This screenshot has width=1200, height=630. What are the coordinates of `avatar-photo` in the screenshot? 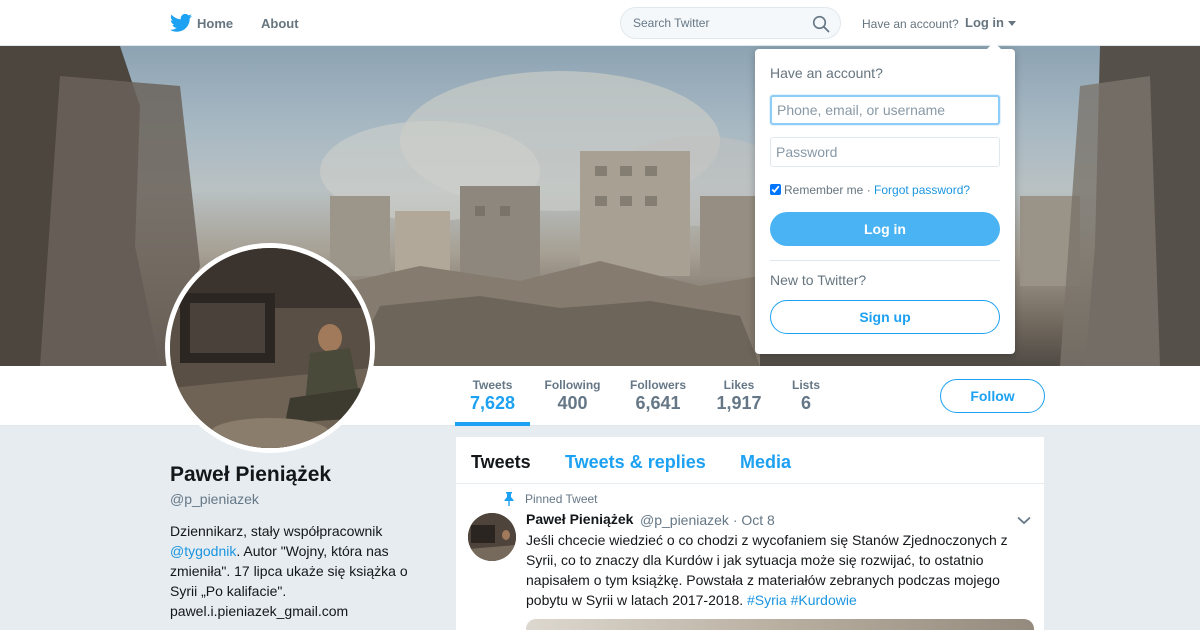 It's located at (270, 348).